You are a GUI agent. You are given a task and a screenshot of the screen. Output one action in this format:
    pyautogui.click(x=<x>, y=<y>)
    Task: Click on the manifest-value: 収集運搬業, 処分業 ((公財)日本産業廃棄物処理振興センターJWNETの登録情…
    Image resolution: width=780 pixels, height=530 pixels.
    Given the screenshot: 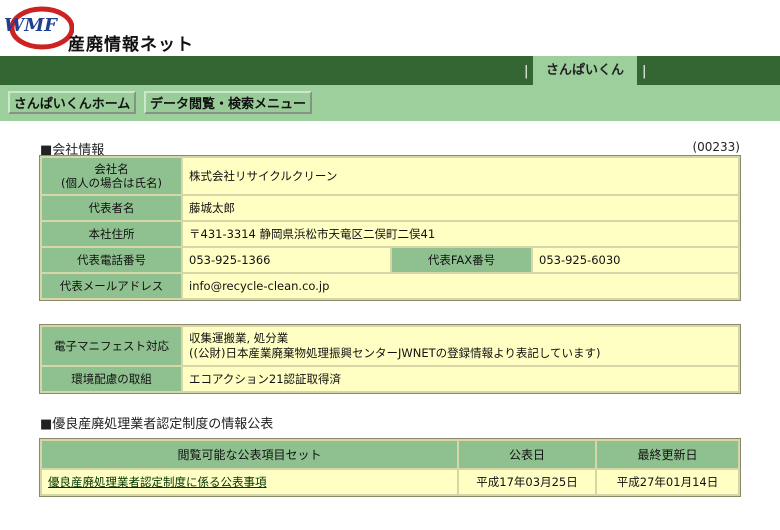 What is the action you would take?
    pyautogui.click(x=460, y=346)
    